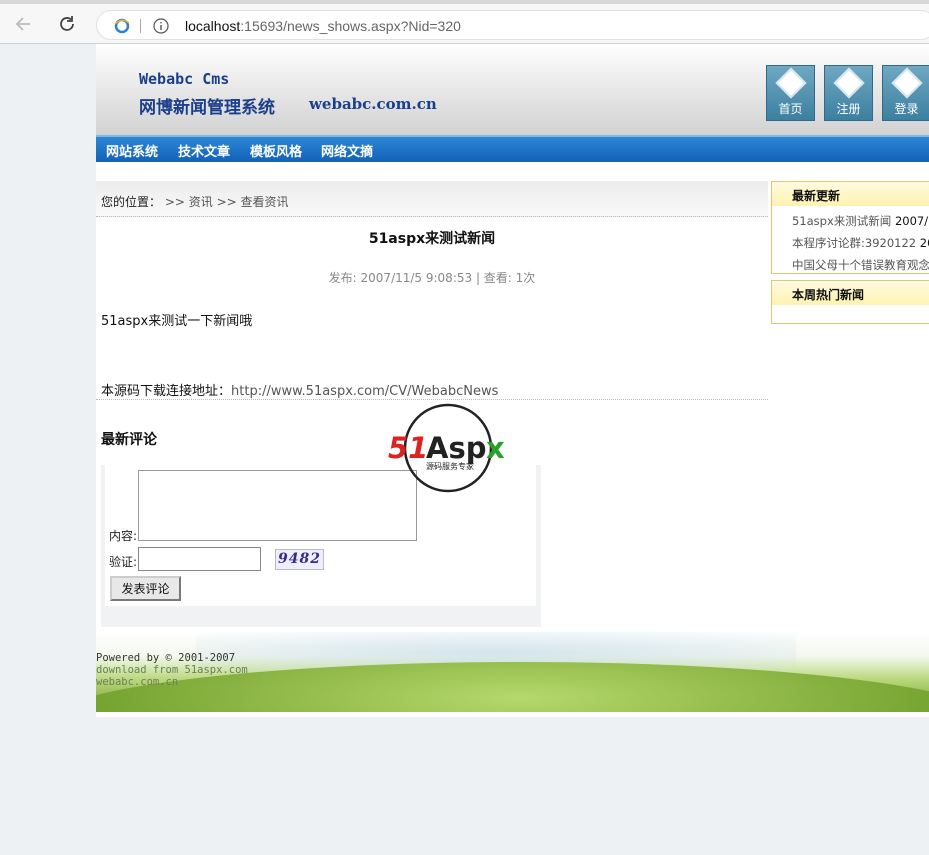 The width and height of the screenshot is (929, 855). Describe the element at coordinates (172, 670) in the screenshot. I see `footer-download-from: download from 51aspx.com` at that location.